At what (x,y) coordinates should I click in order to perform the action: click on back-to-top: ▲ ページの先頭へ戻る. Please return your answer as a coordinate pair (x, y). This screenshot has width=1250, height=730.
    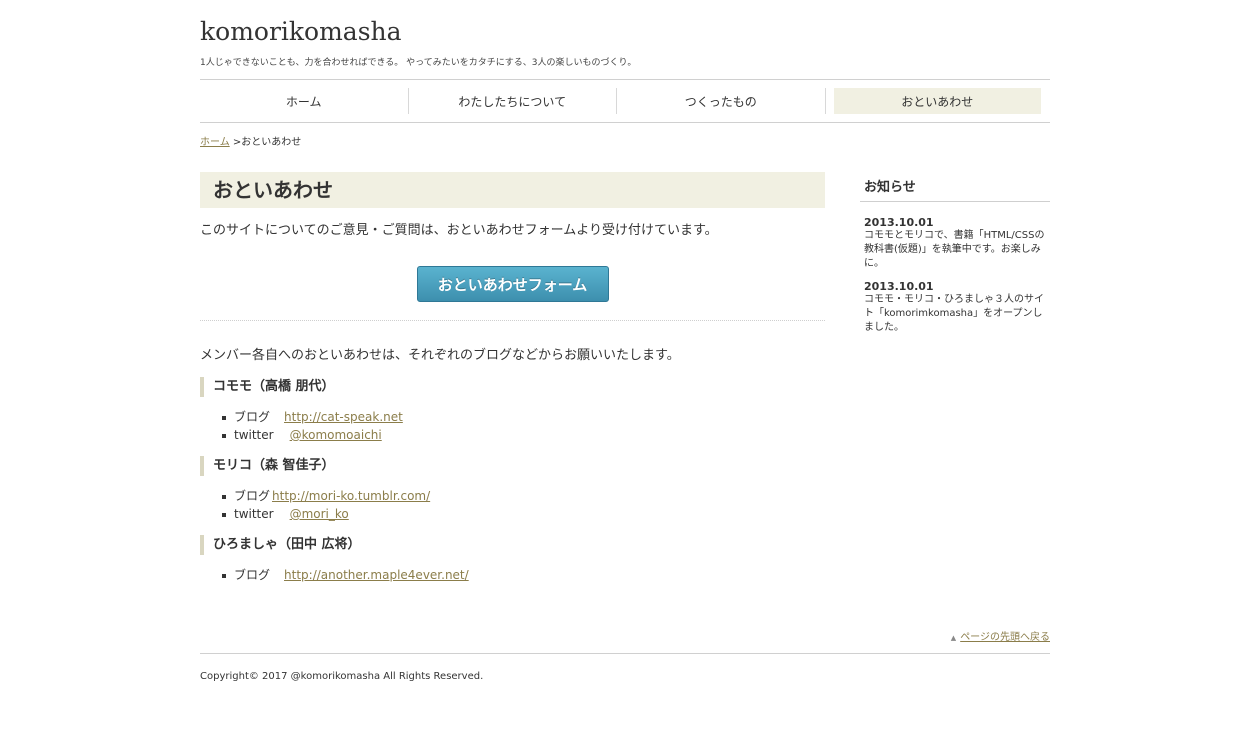
    Looking at the image, I should click on (1000, 635).